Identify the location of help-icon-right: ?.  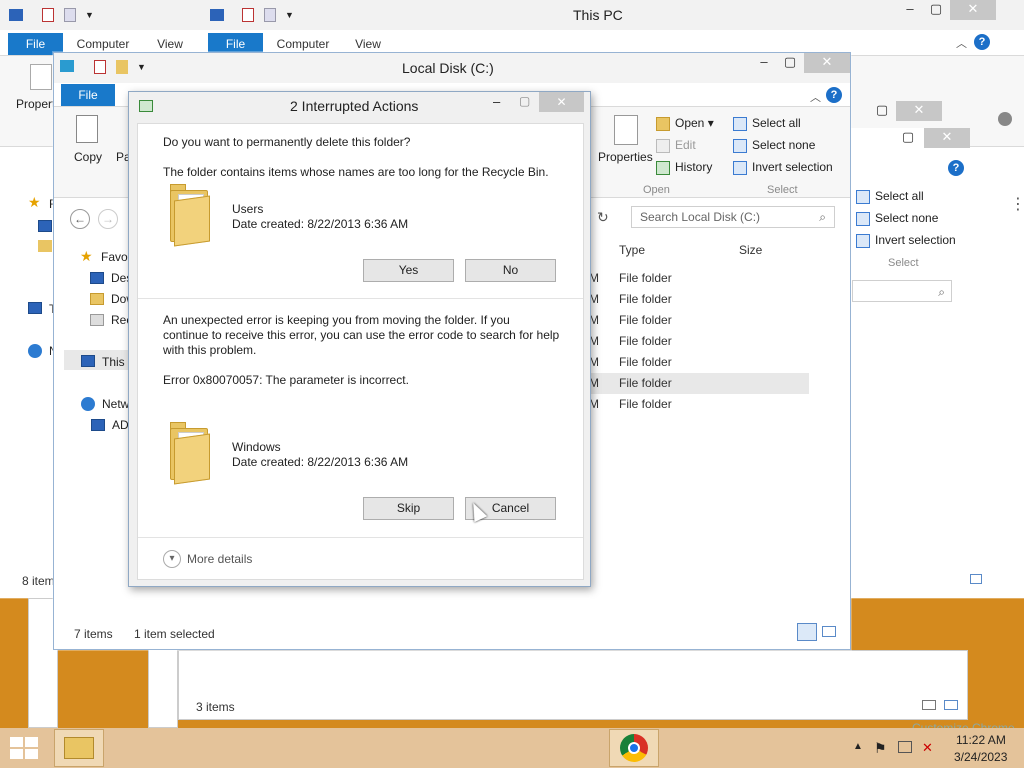
(956, 168).